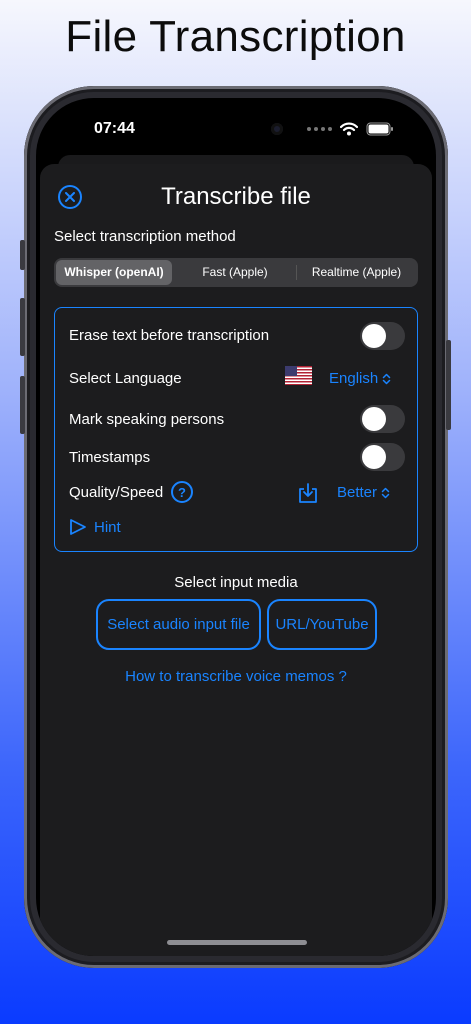 Image resolution: width=471 pixels, height=1024 pixels. What do you see at coordinates (382, 419) in the screenshot?
I see `mark-speakers-toggle` at bounding box center [382, 419].